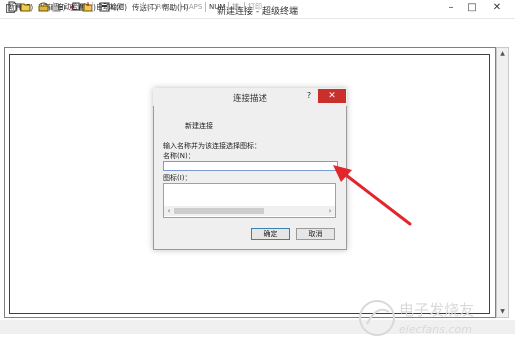  Describe the element at coordinates (436, 310) in the screenshot. I see `watermark-brand: 电子发烧友` at that location.